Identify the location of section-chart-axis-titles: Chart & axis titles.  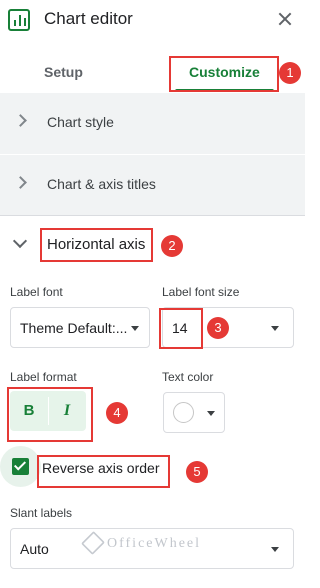
(152, 185).